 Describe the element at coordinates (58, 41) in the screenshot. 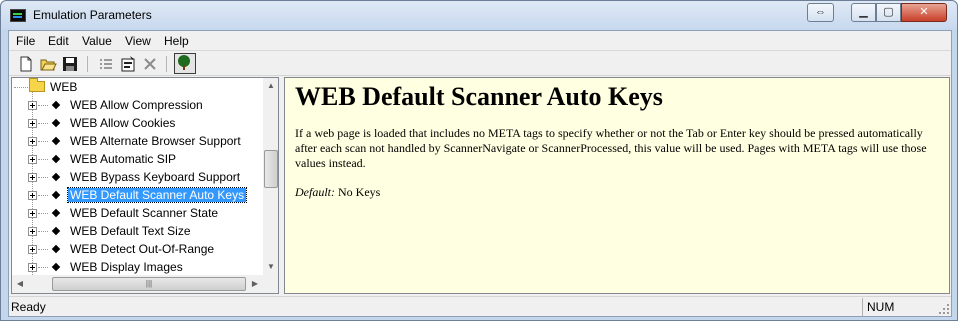

I see `menu-edit: Edit` at that location.